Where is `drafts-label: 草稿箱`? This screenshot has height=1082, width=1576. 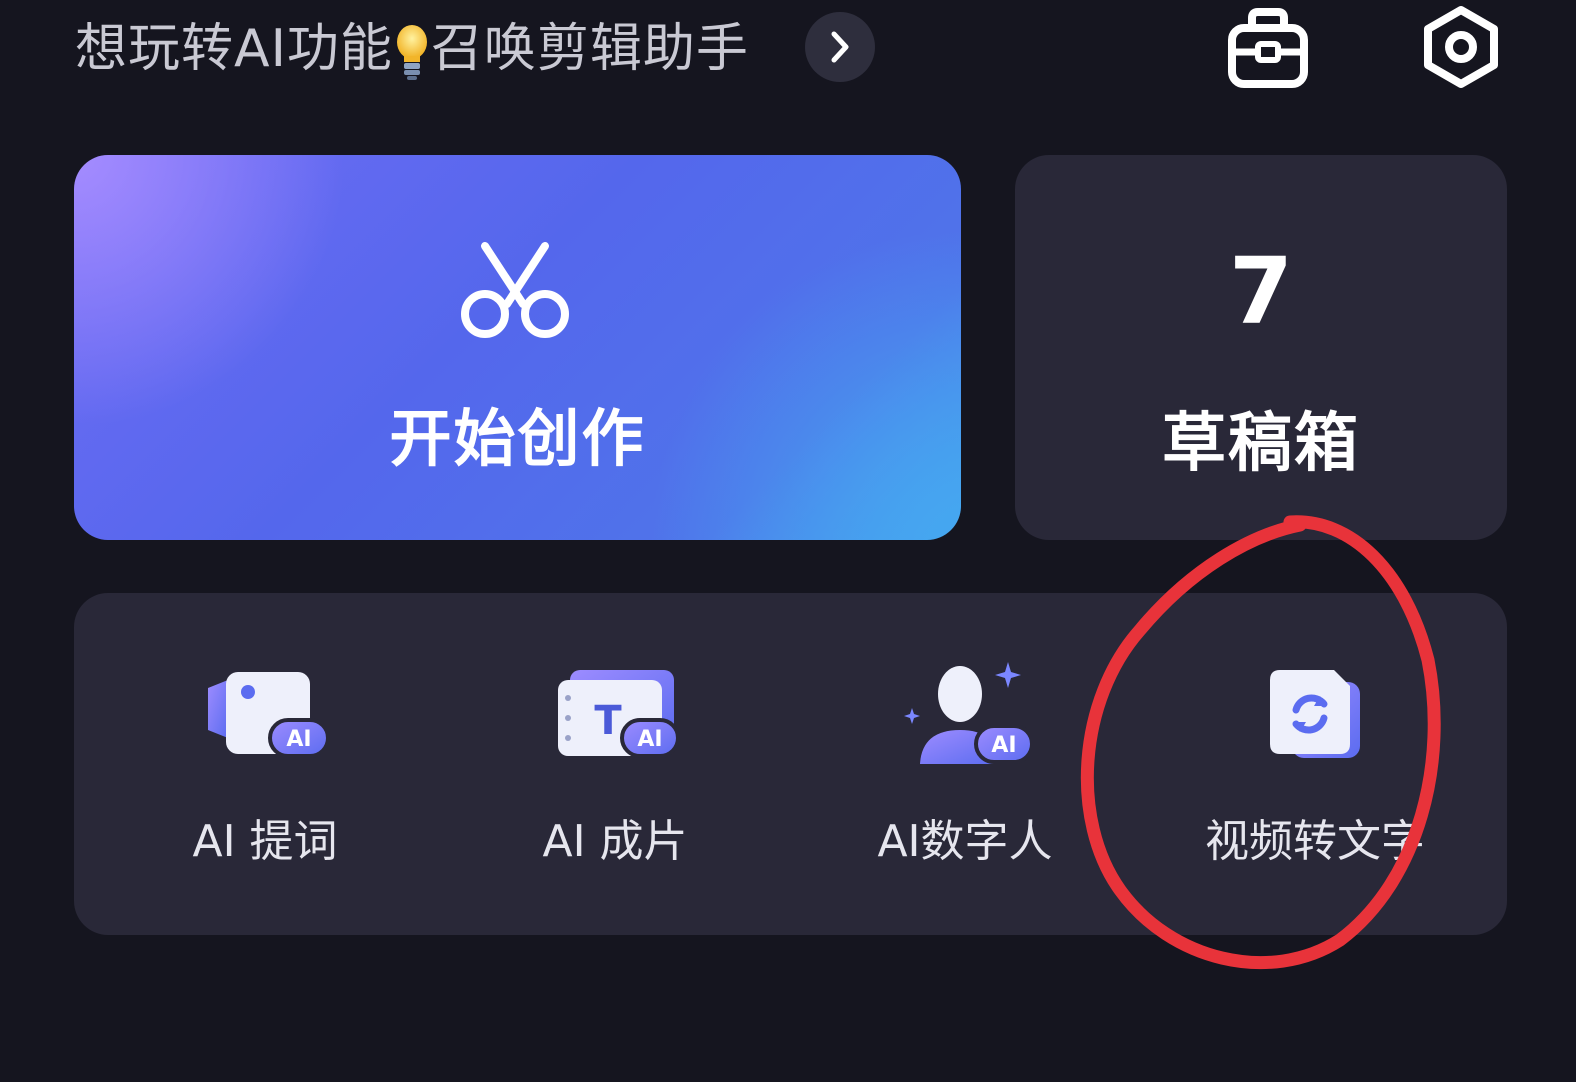
drafts-label: 草稿箱 is located at coordinates (1261, 444).